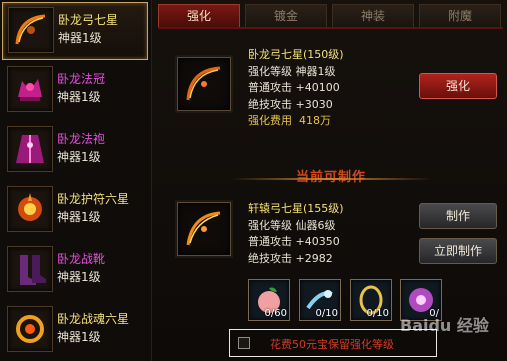 The width and height of the screenshot is (507, 361). What do you see at coordinates (93, 199) in the screenshot?
I see `item-name: 卧龙护符六星` at bounding box center [93, 199].